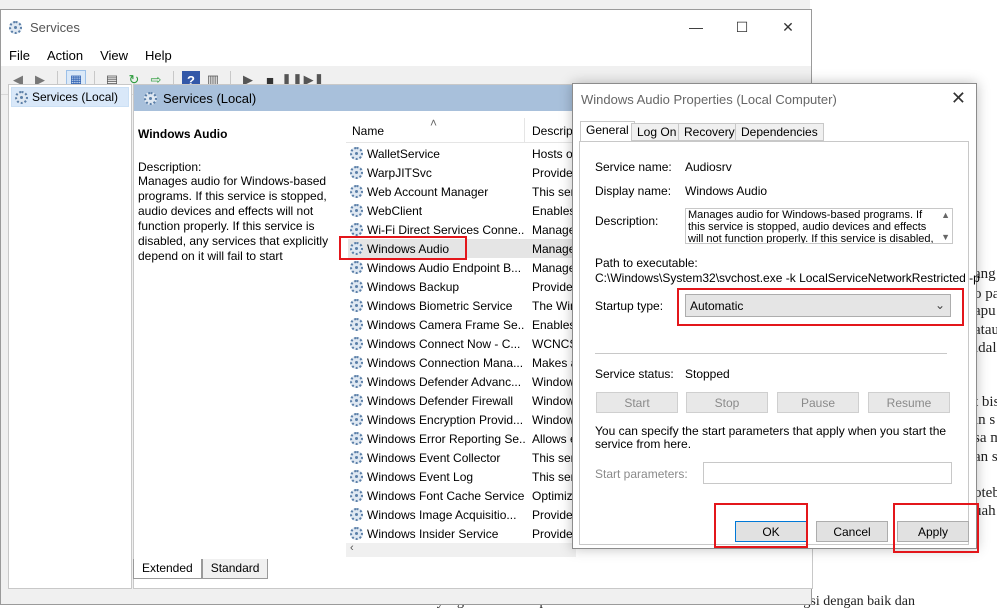 This screenshot has height=614, width=997. Describe the element at coordinates (985, 330) in the screenshot. I see `bg-text-line: atau` at that location.